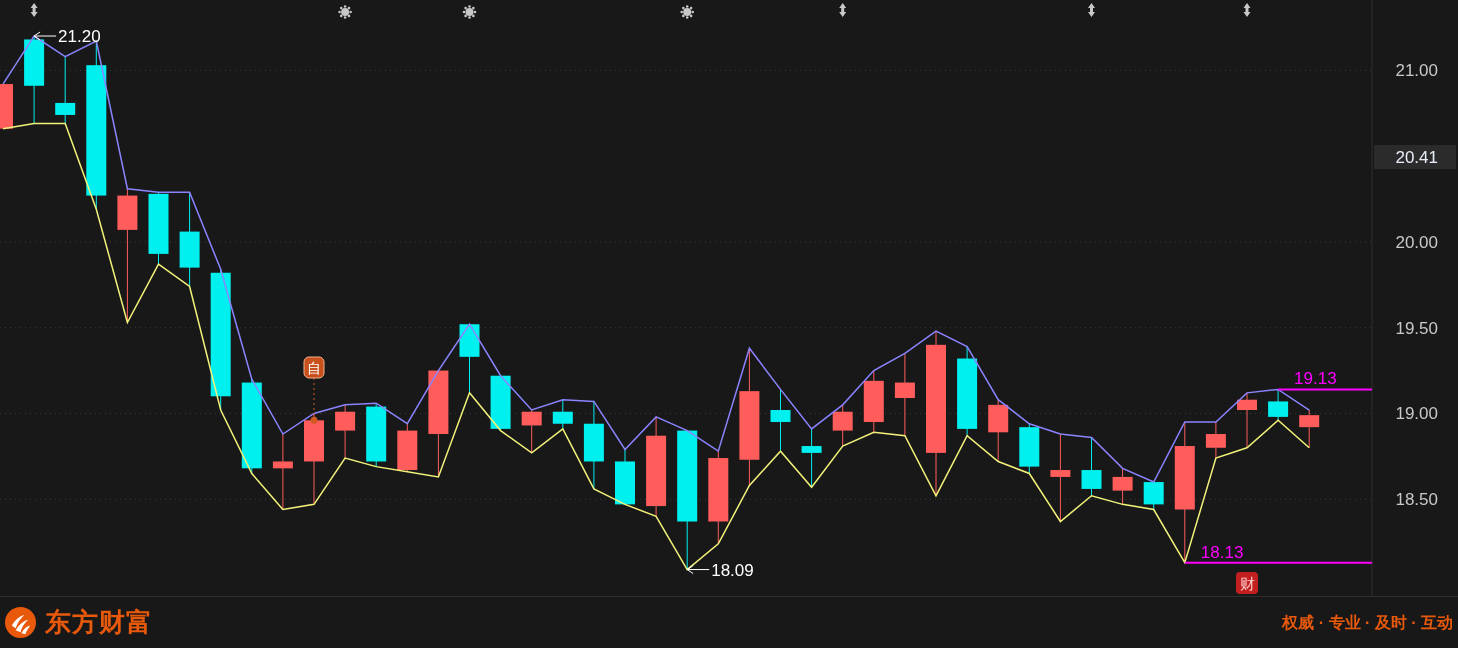  Describe the element at coordinates (1416, 328) in the screenshot. I see `axis-label: 19.50` at that location.